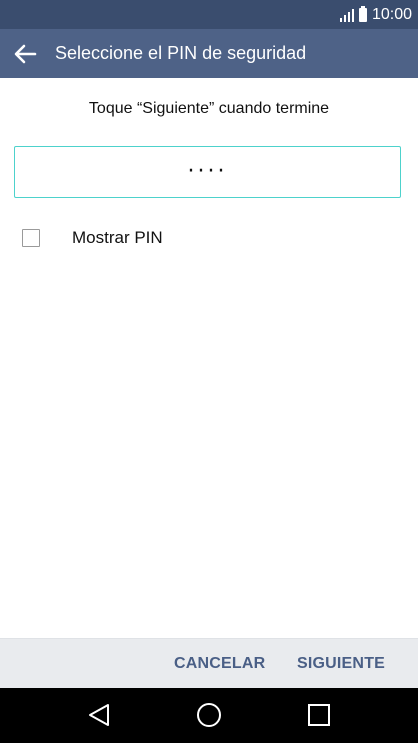 This screenshot has width=418, height=743. Describe the element at coordinates (117, 237) in the screenshot. I see `show-pin-label: Mostrar PIN` at that location.